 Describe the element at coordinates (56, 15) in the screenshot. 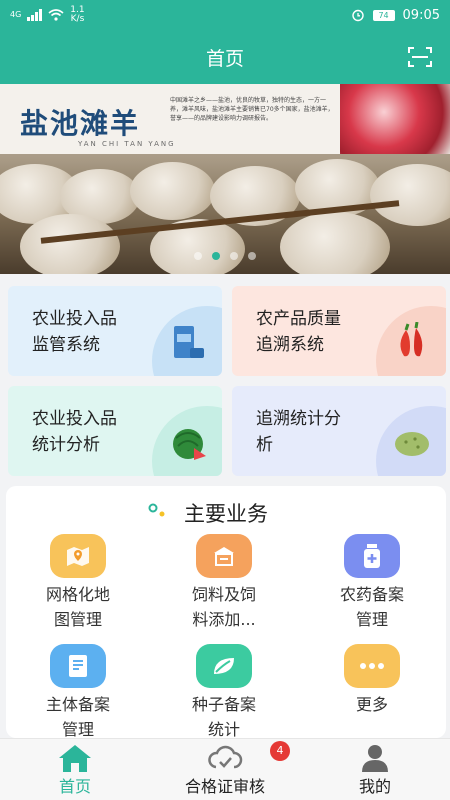

I see `wifi-icon` at that location.